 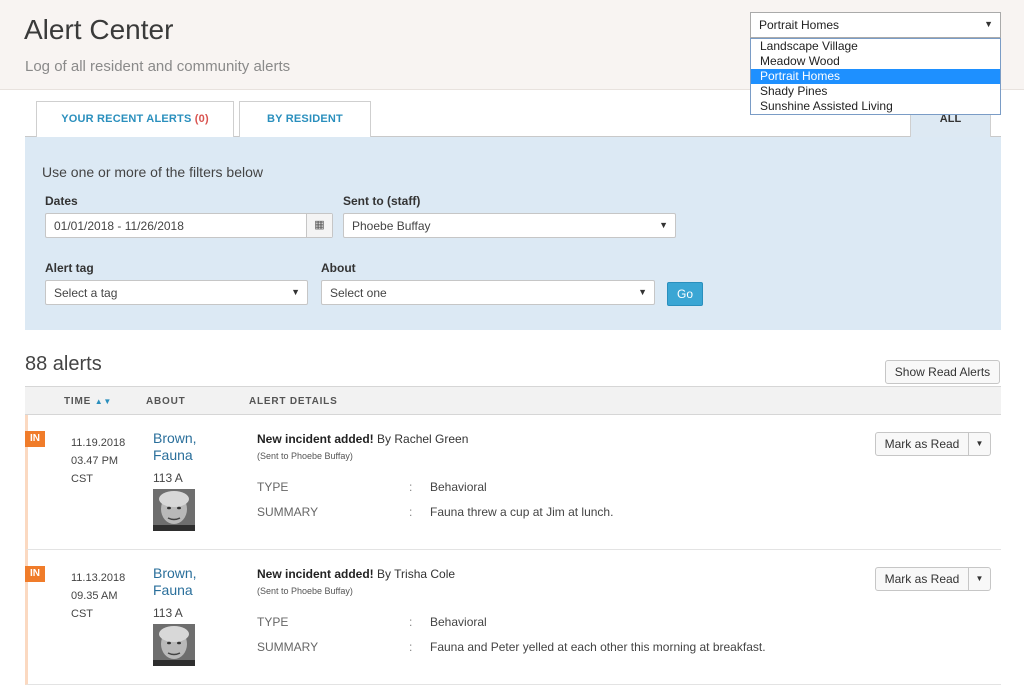 I want to click on alert-tag-label: Alert tag, so click(x=69, y=268).